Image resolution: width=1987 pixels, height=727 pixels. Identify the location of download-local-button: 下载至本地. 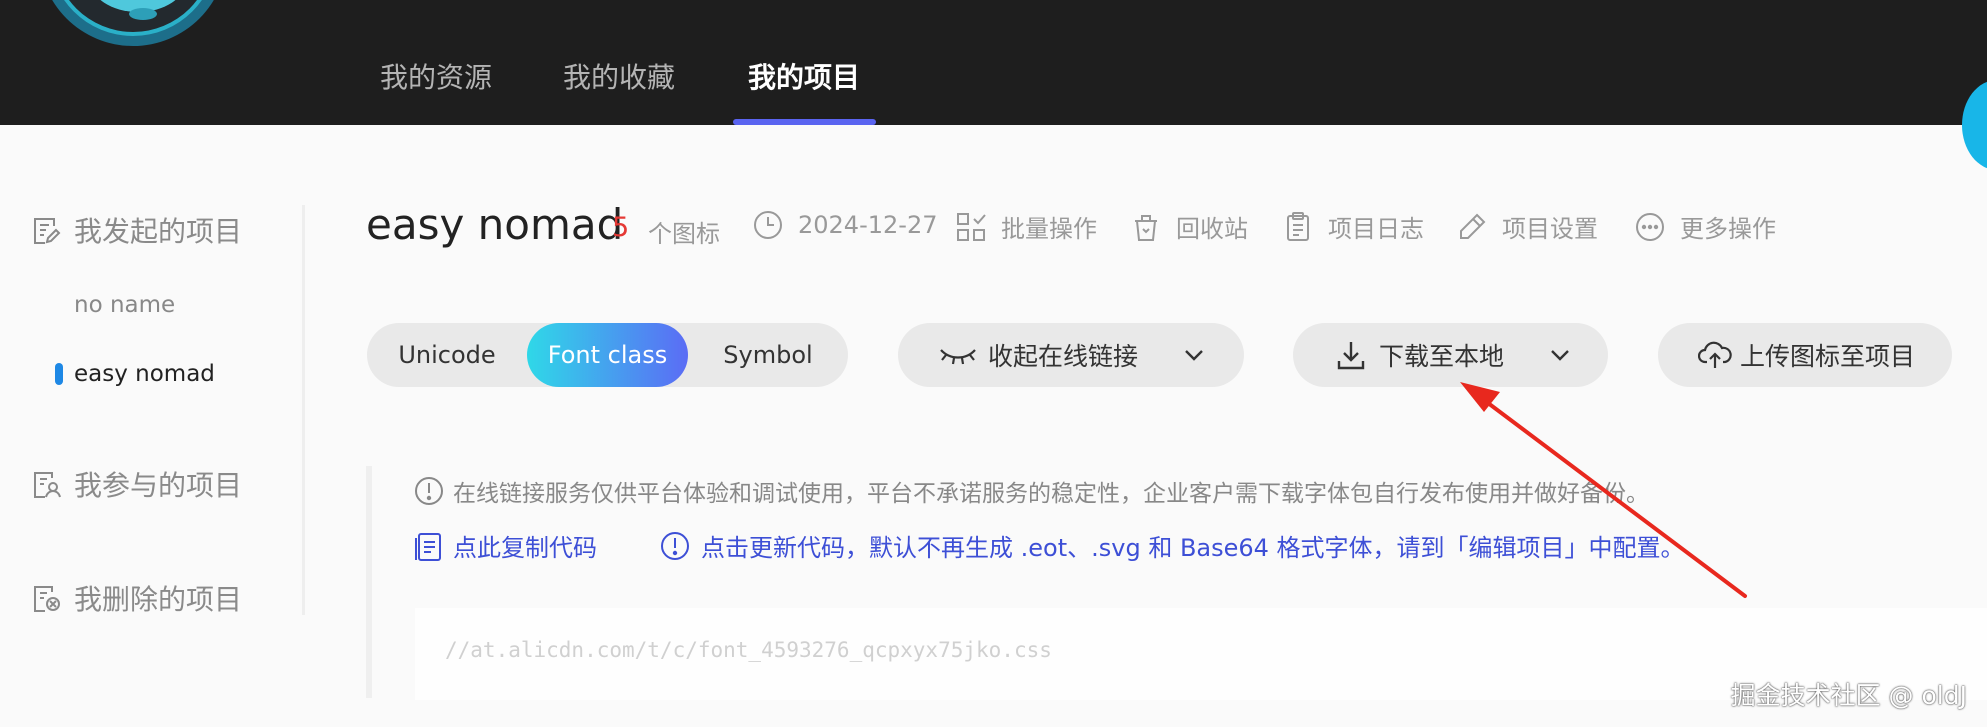
(1450, 355).